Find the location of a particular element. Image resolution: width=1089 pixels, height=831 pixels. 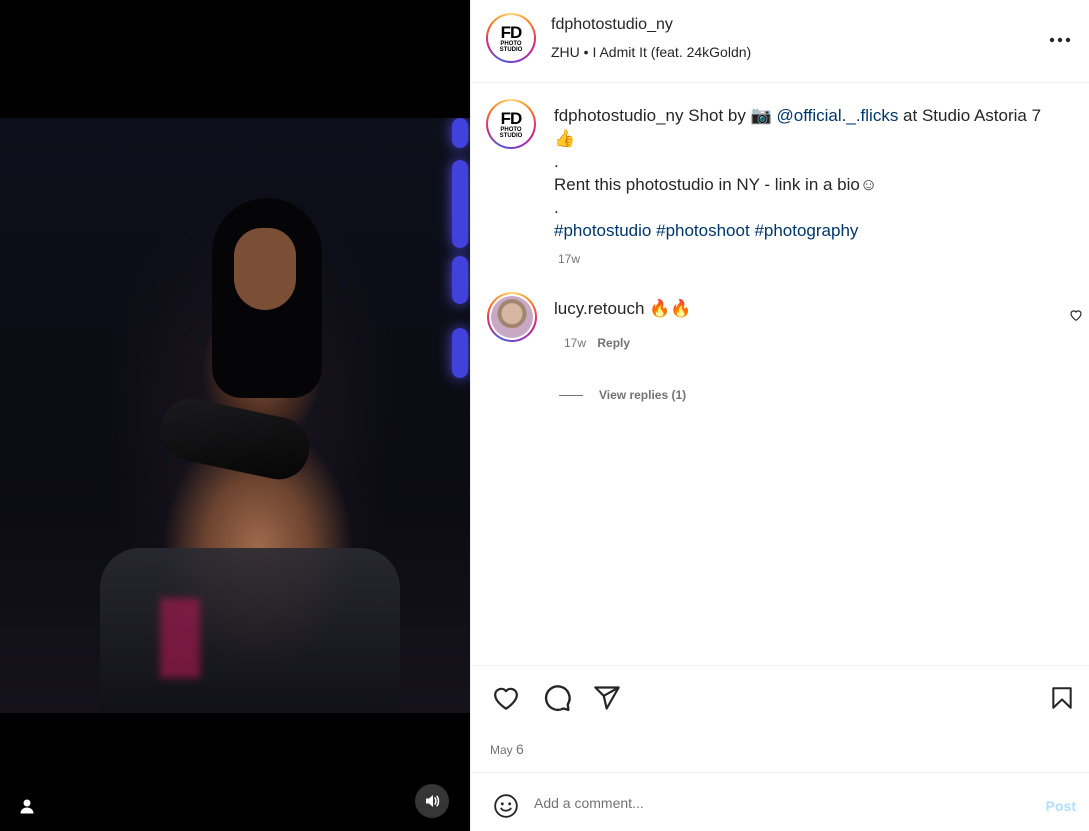

share-icon is located at coordinates (607, 698).